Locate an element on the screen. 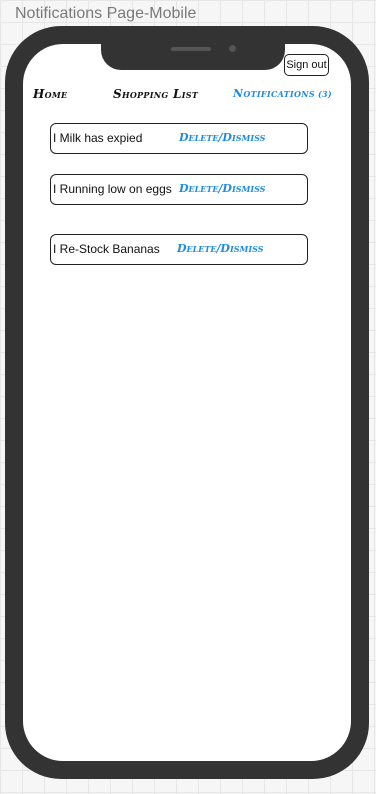 This screenshot has height=794, width=376. notification-card: I Running low on eggs Delete/Dismiss is located at coordinates (179, 189).